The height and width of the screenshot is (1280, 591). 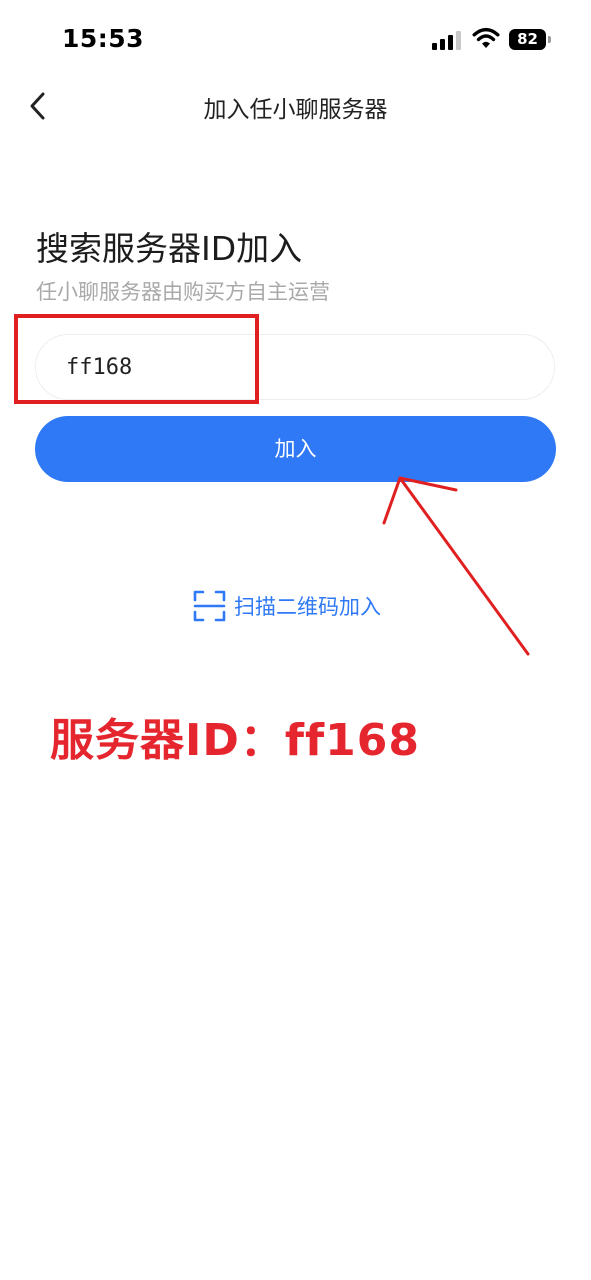 I want to click on status-bar: 15:53 82, so click(x=295, y=40).